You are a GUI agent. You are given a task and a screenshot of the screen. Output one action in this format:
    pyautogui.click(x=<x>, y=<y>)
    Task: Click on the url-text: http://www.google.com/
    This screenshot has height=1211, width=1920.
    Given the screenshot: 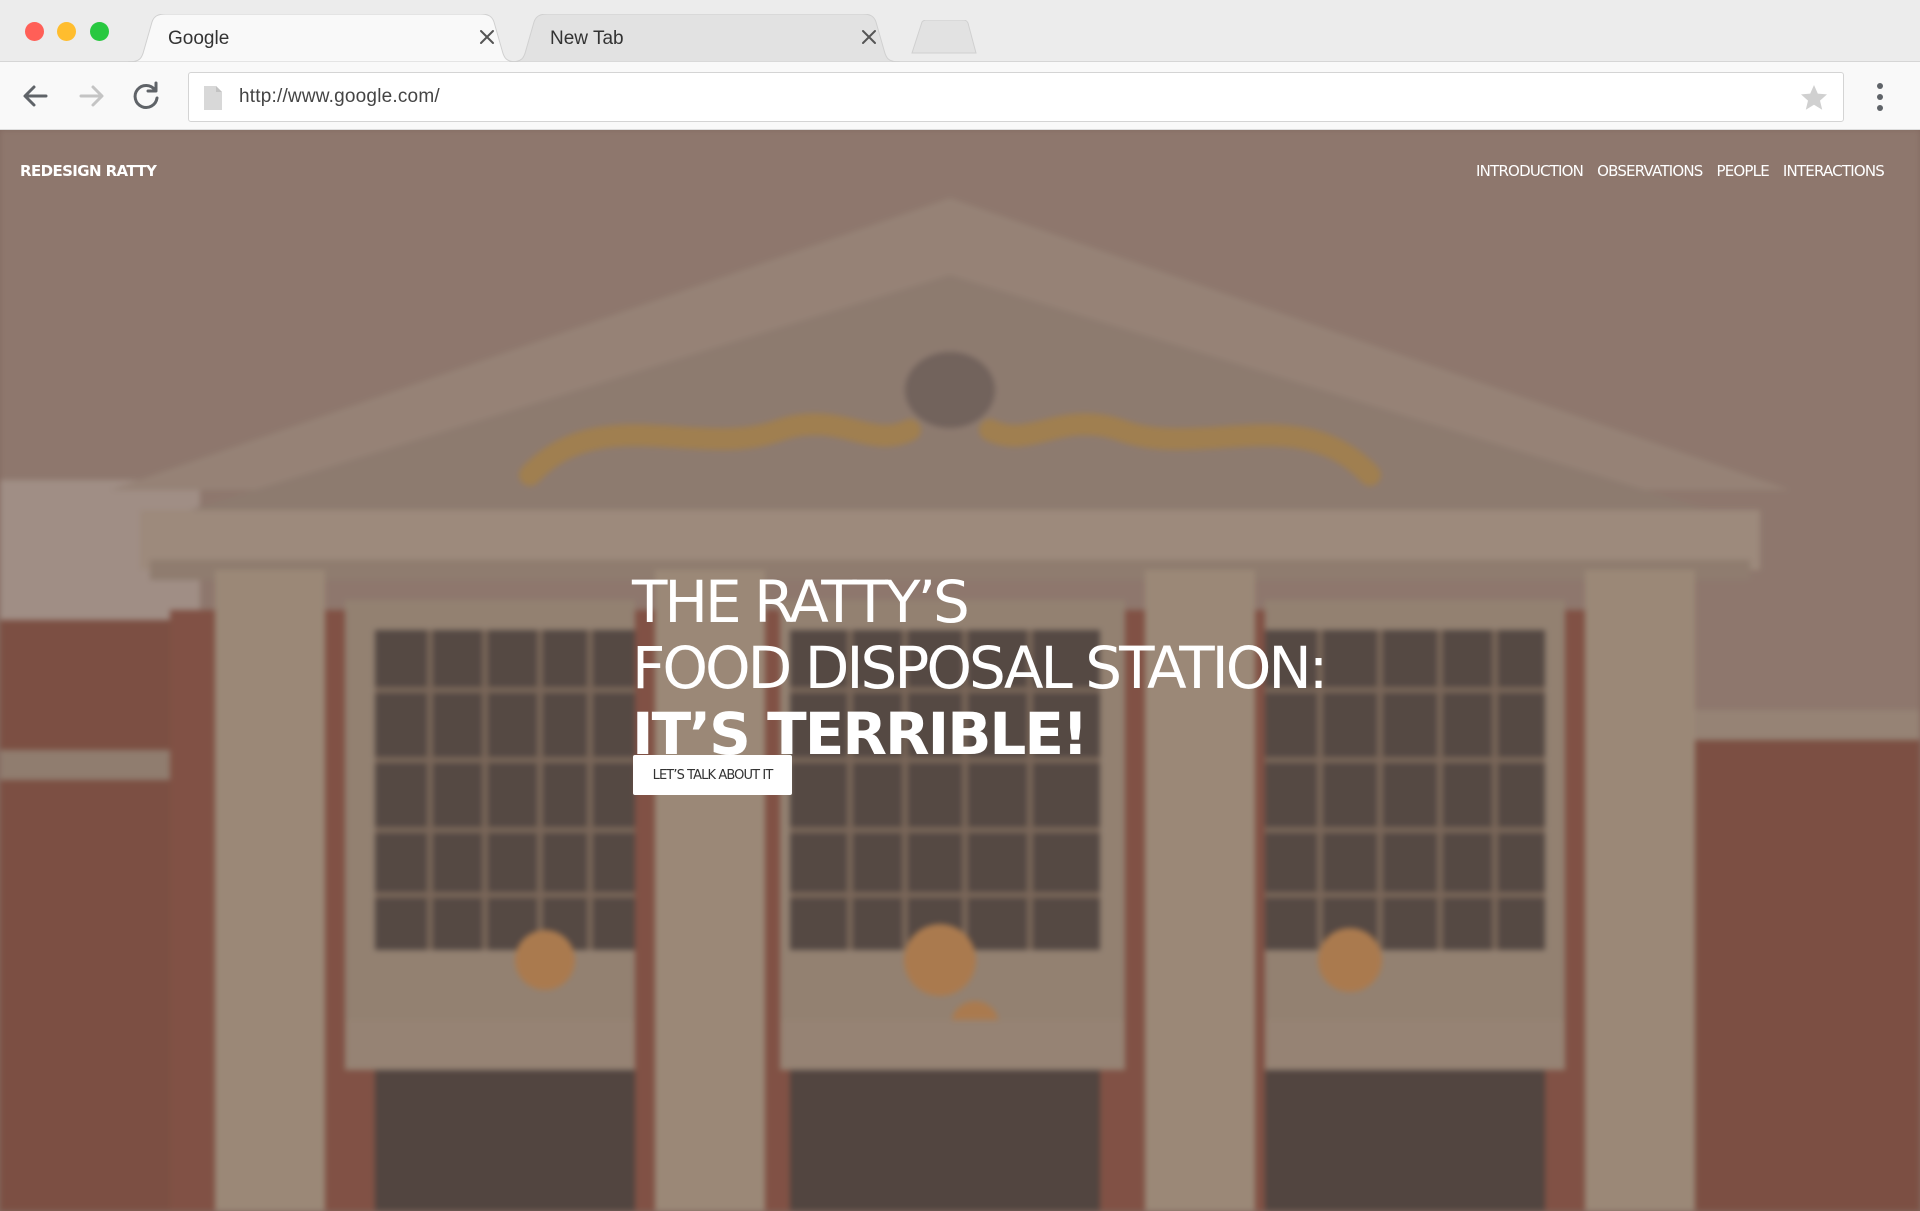 What is the action you would take?
    pyautogui.click(x=339, y=97)
    